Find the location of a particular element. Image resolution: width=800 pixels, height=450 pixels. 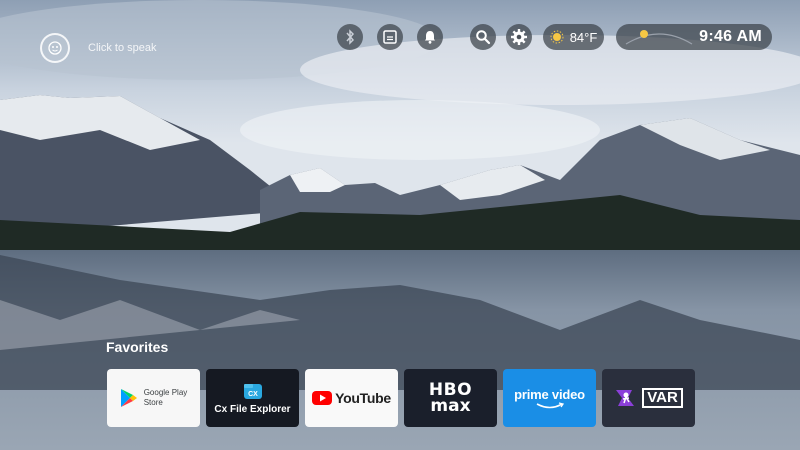

svg-text: CX is located at coordinates (253, 394).